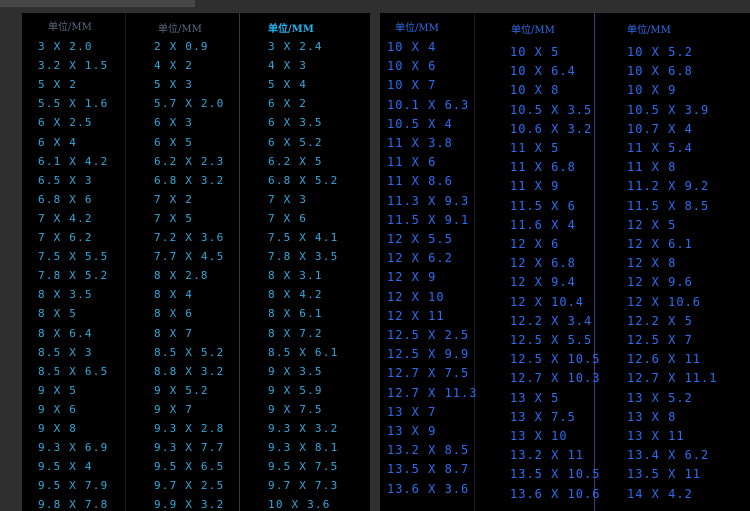  I want to click on size-cell: 11.5 X 8.5, so click(668, 205).